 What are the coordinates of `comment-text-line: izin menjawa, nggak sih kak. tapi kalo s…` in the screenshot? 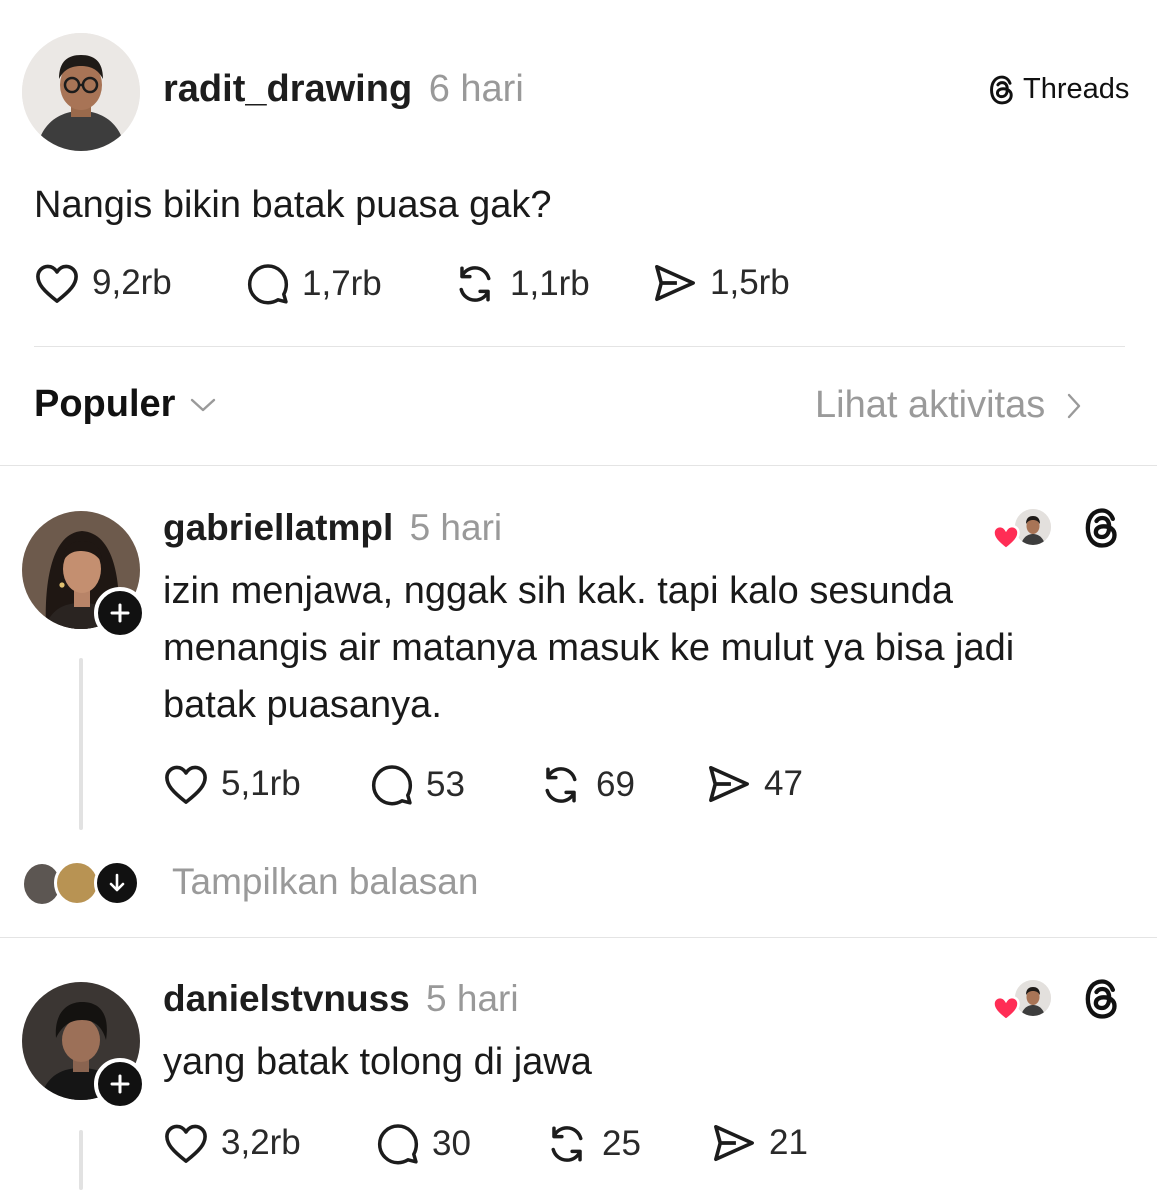 It's located at (558, 591).